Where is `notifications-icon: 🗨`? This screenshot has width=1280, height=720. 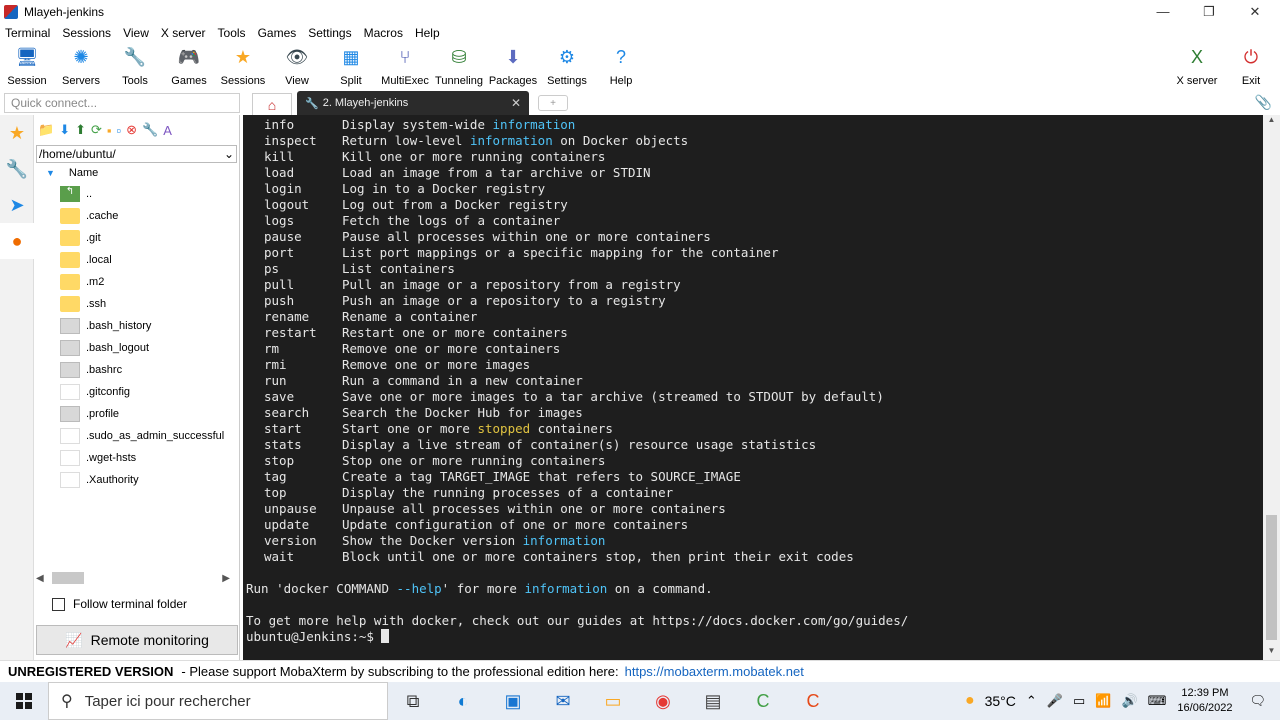 notifications-icon: 🗨 is located at coordinates (1257, 701).